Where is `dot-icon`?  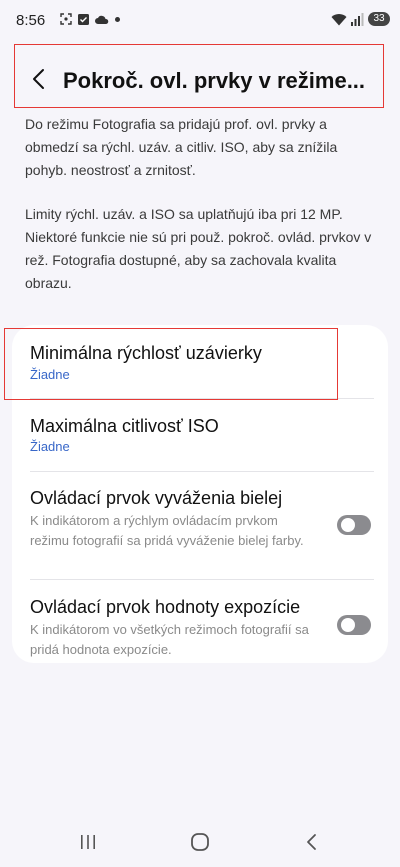 dot-icon is located at coordinates (117, 19).